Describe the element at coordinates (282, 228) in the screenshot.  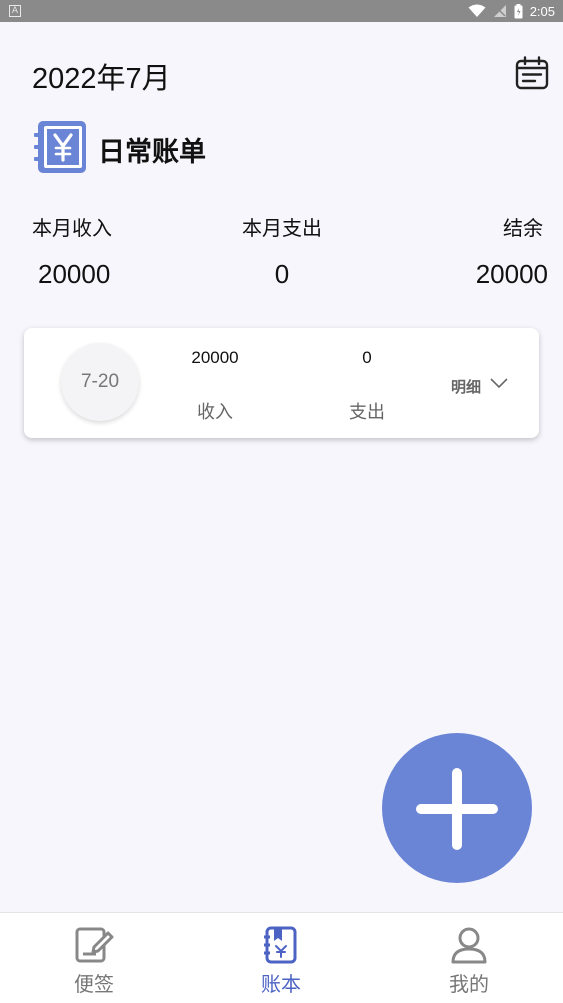
I see `expense-label: 本月支出` at that location.